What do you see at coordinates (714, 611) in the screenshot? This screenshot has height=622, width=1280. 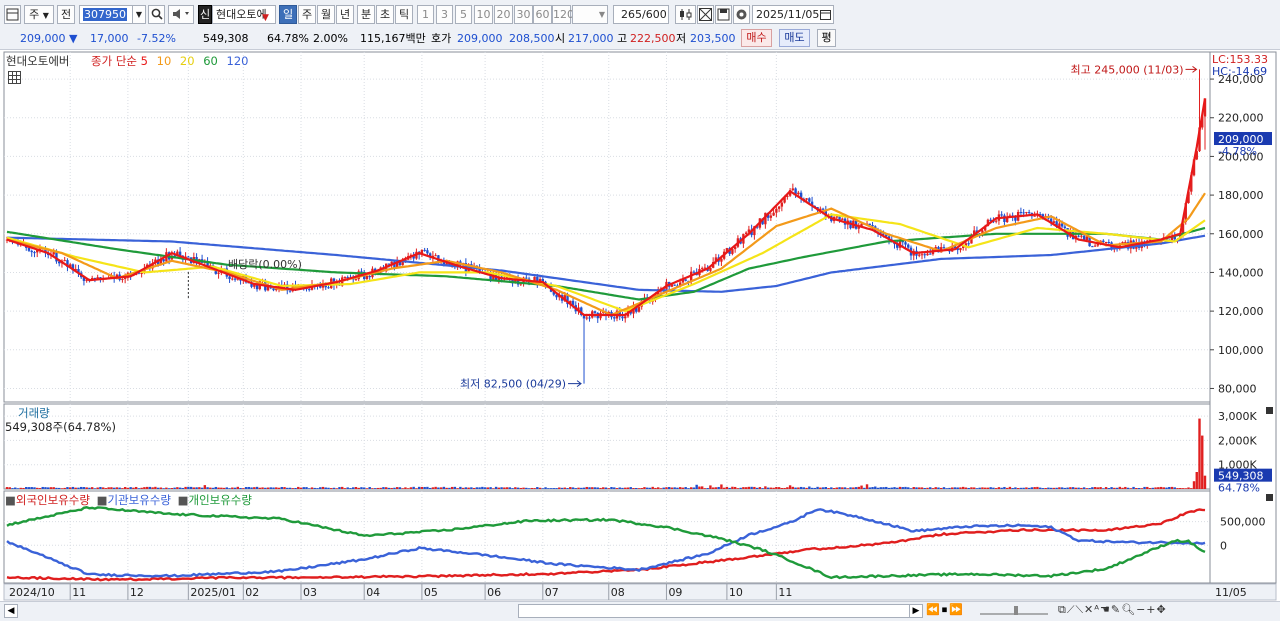 I see `scrollbar-thumb` at bounding box center [714, 611].